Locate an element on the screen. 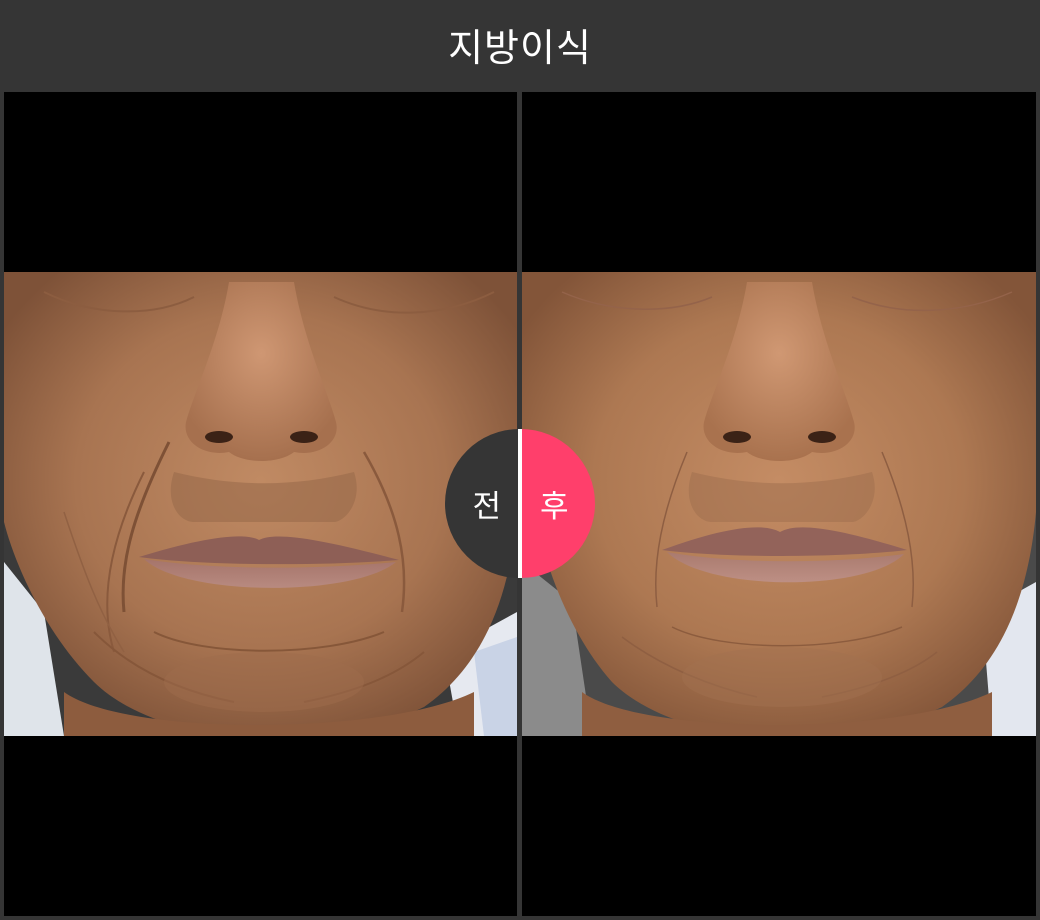 The image size is (1040, 920). page-title: 지방이식 is located at coordinates (520, 47).